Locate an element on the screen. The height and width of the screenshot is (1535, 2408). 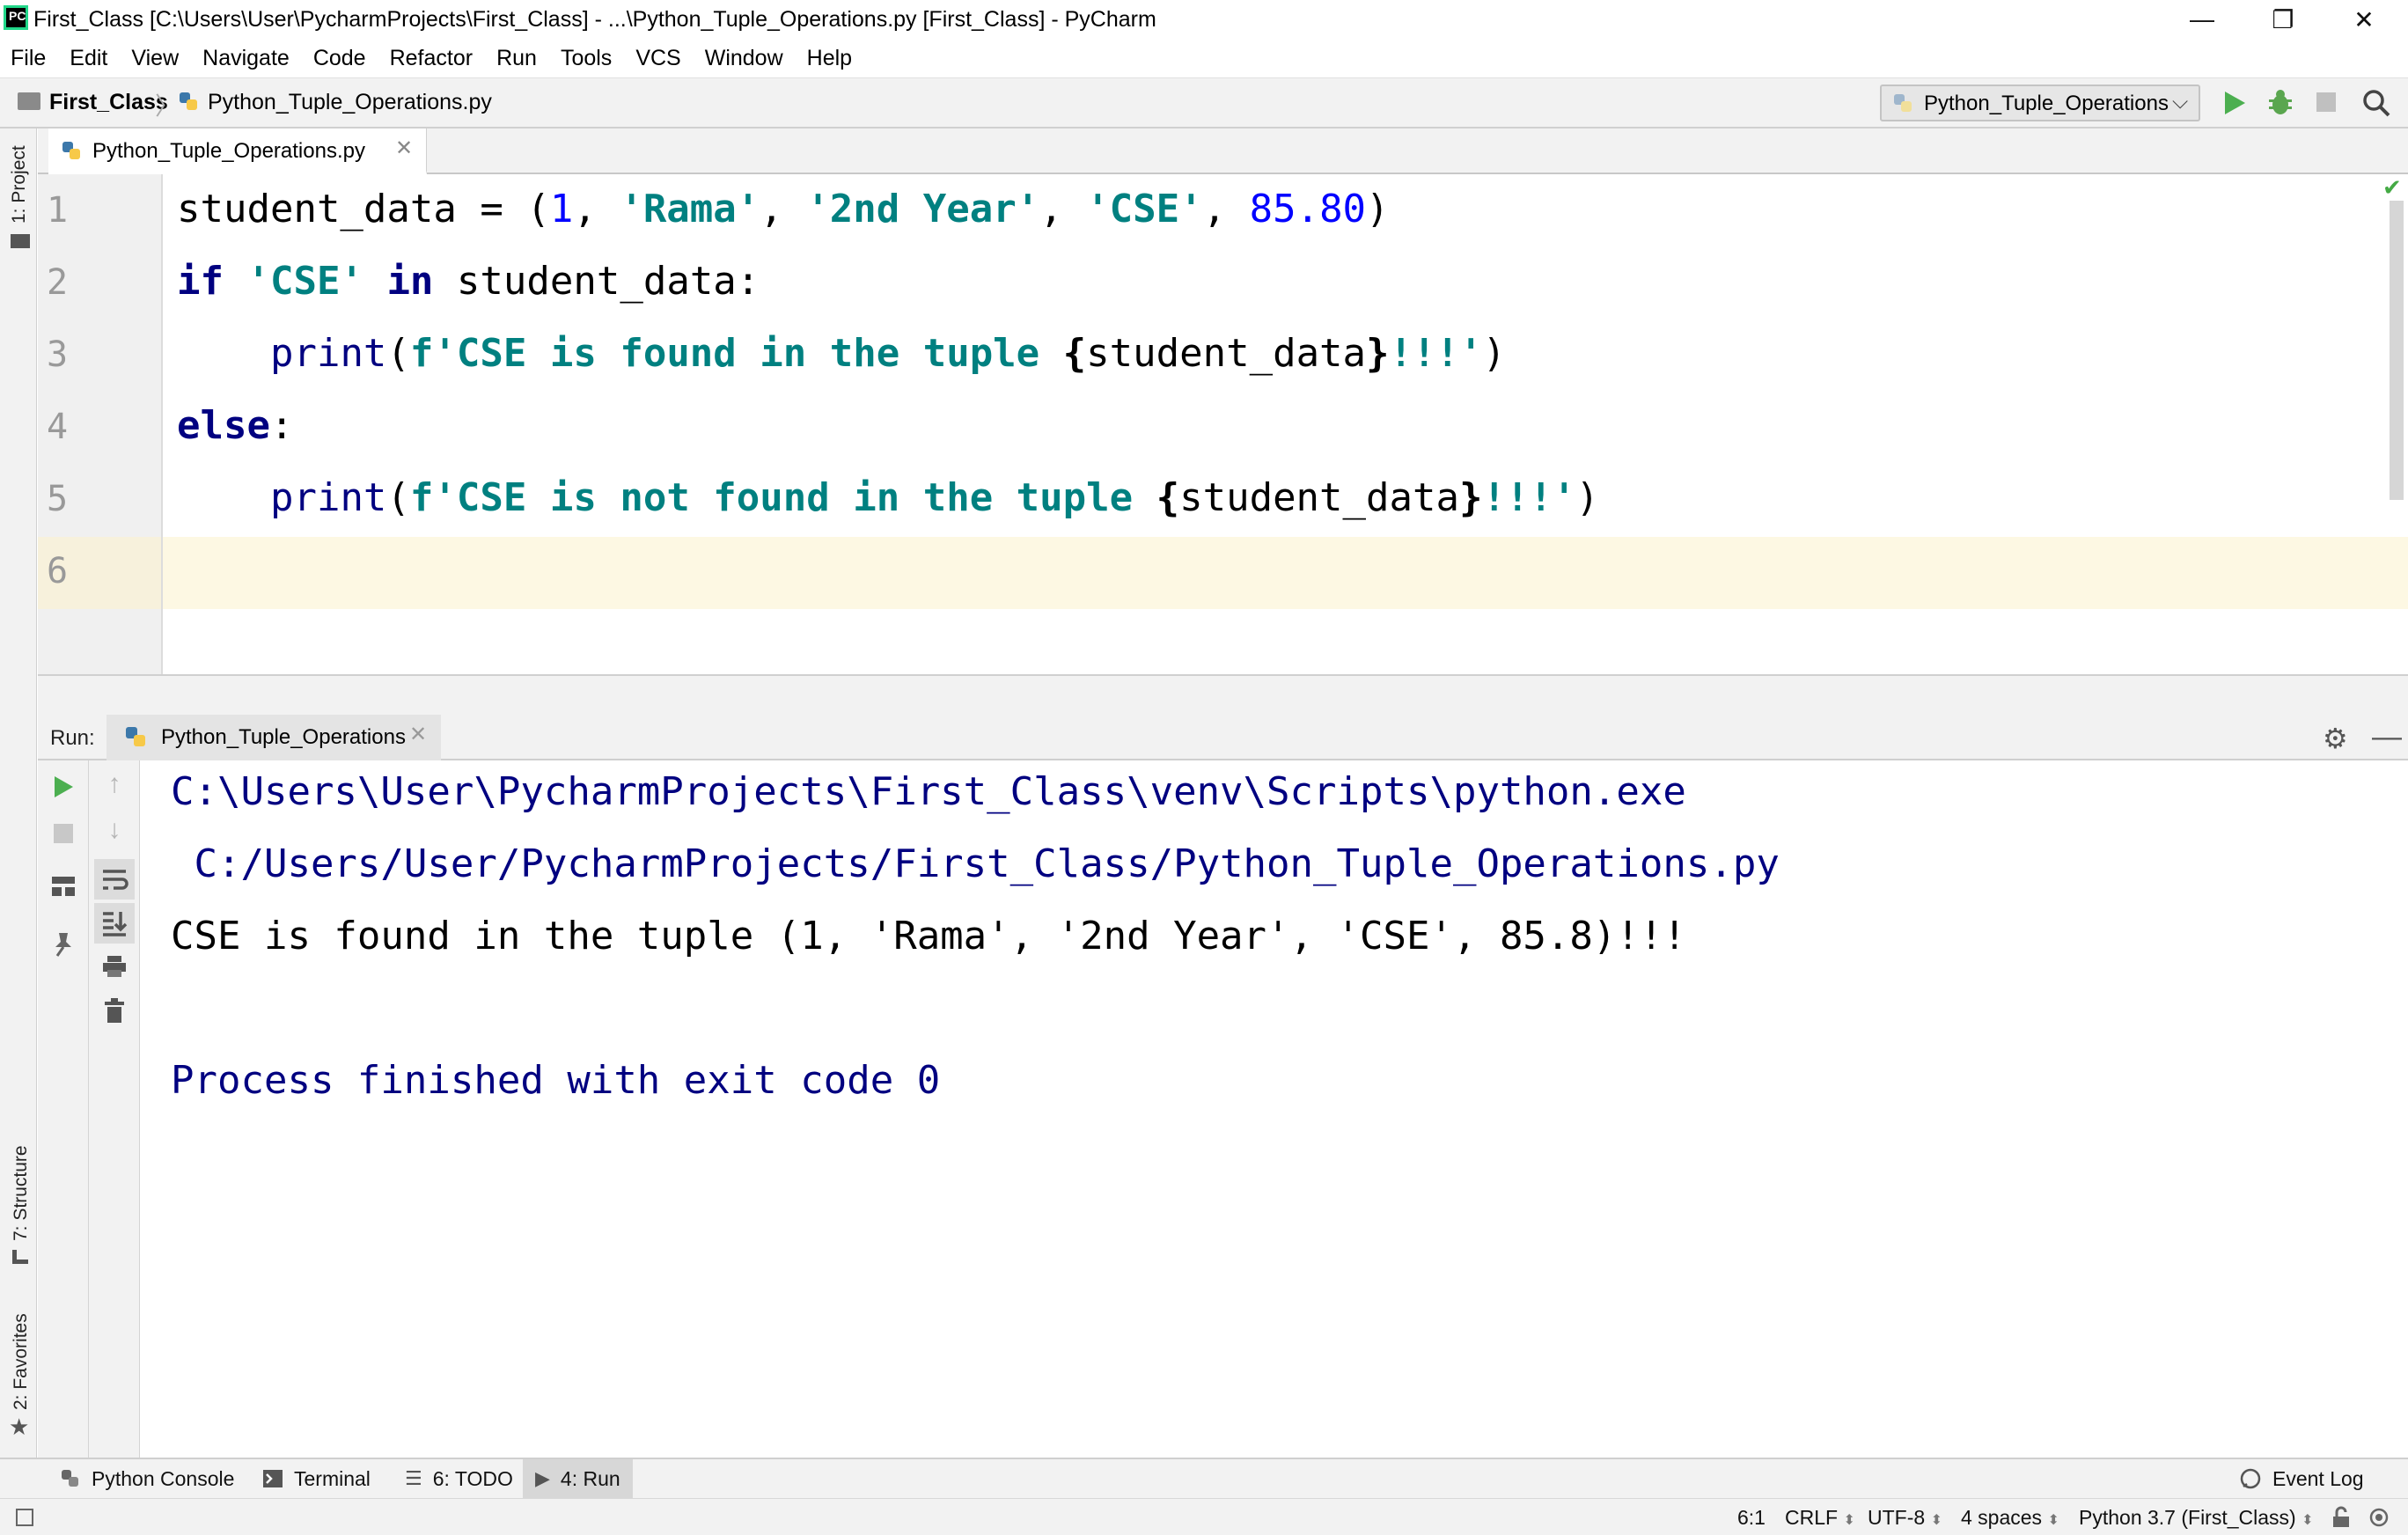
menu-vcs: VCS is located at coordinates (657, 59).